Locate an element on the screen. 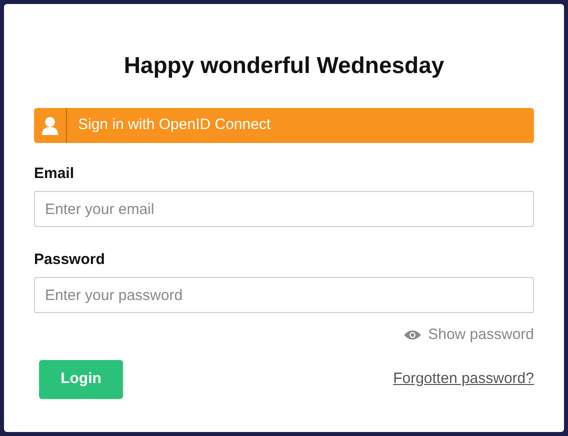 Image resolution: width=568 pixels, height=436 pixels. login-button: Login is located at coordinates (81, 379).